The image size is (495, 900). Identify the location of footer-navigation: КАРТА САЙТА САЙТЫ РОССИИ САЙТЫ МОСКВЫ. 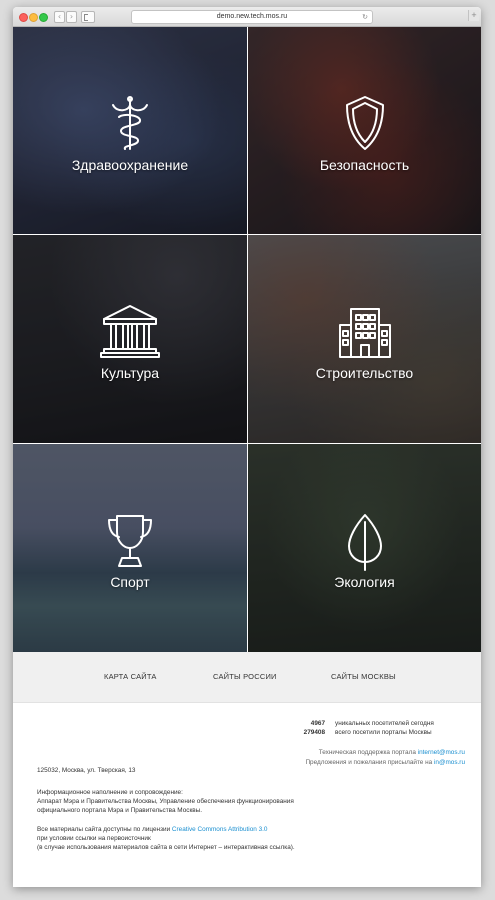
(247, 677).